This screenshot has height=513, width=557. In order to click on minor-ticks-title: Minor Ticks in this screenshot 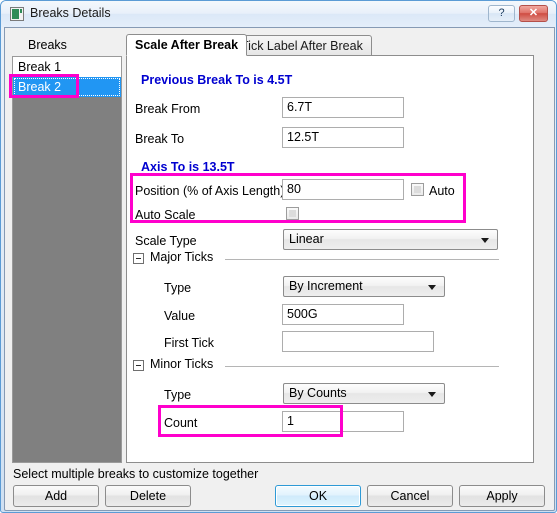, I will do `click(182, 364)`.